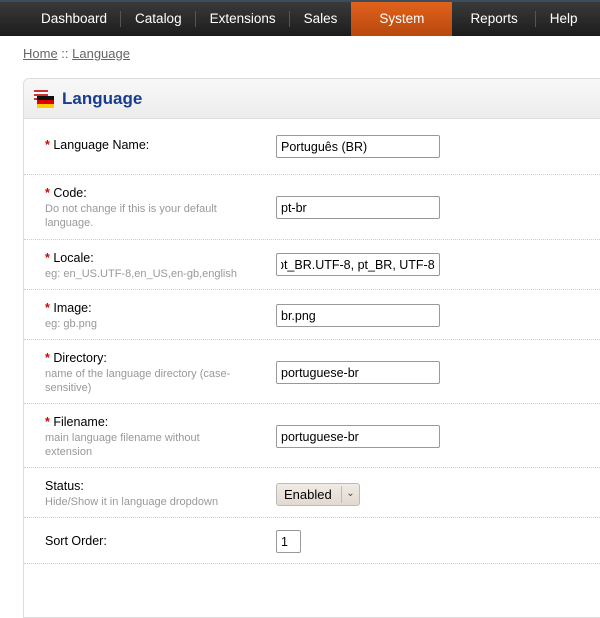  Describe the element at coordinates (358, 207) in the screenshot. I see `code-input` at that location.